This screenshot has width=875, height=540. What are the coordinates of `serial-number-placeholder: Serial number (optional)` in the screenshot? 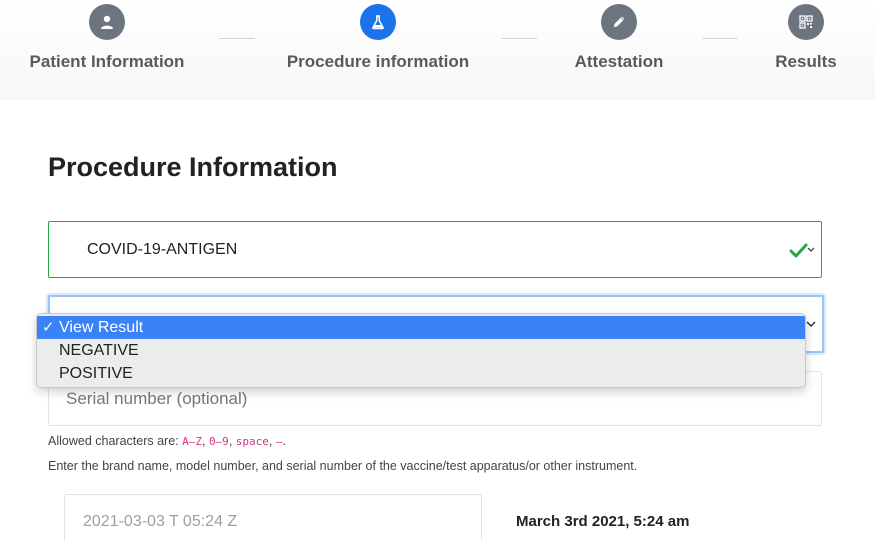 It's located at (157, 398).